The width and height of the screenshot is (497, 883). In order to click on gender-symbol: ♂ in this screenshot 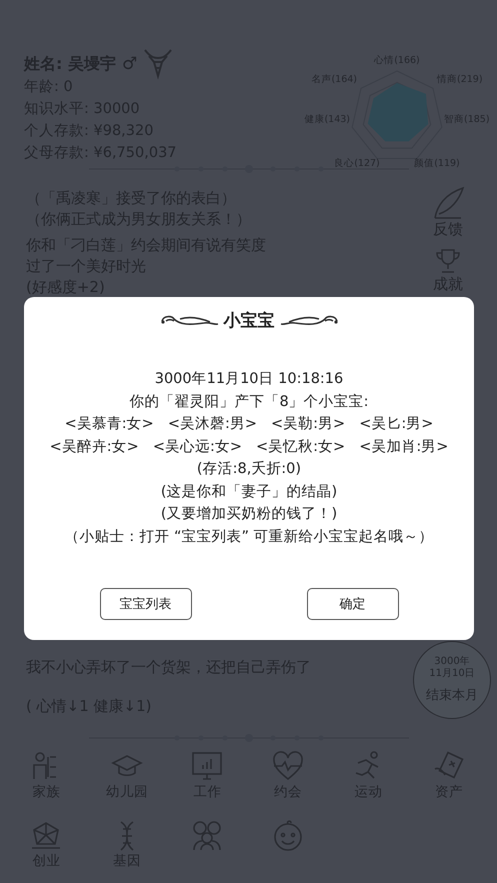, I will do `click(130, 64)`.